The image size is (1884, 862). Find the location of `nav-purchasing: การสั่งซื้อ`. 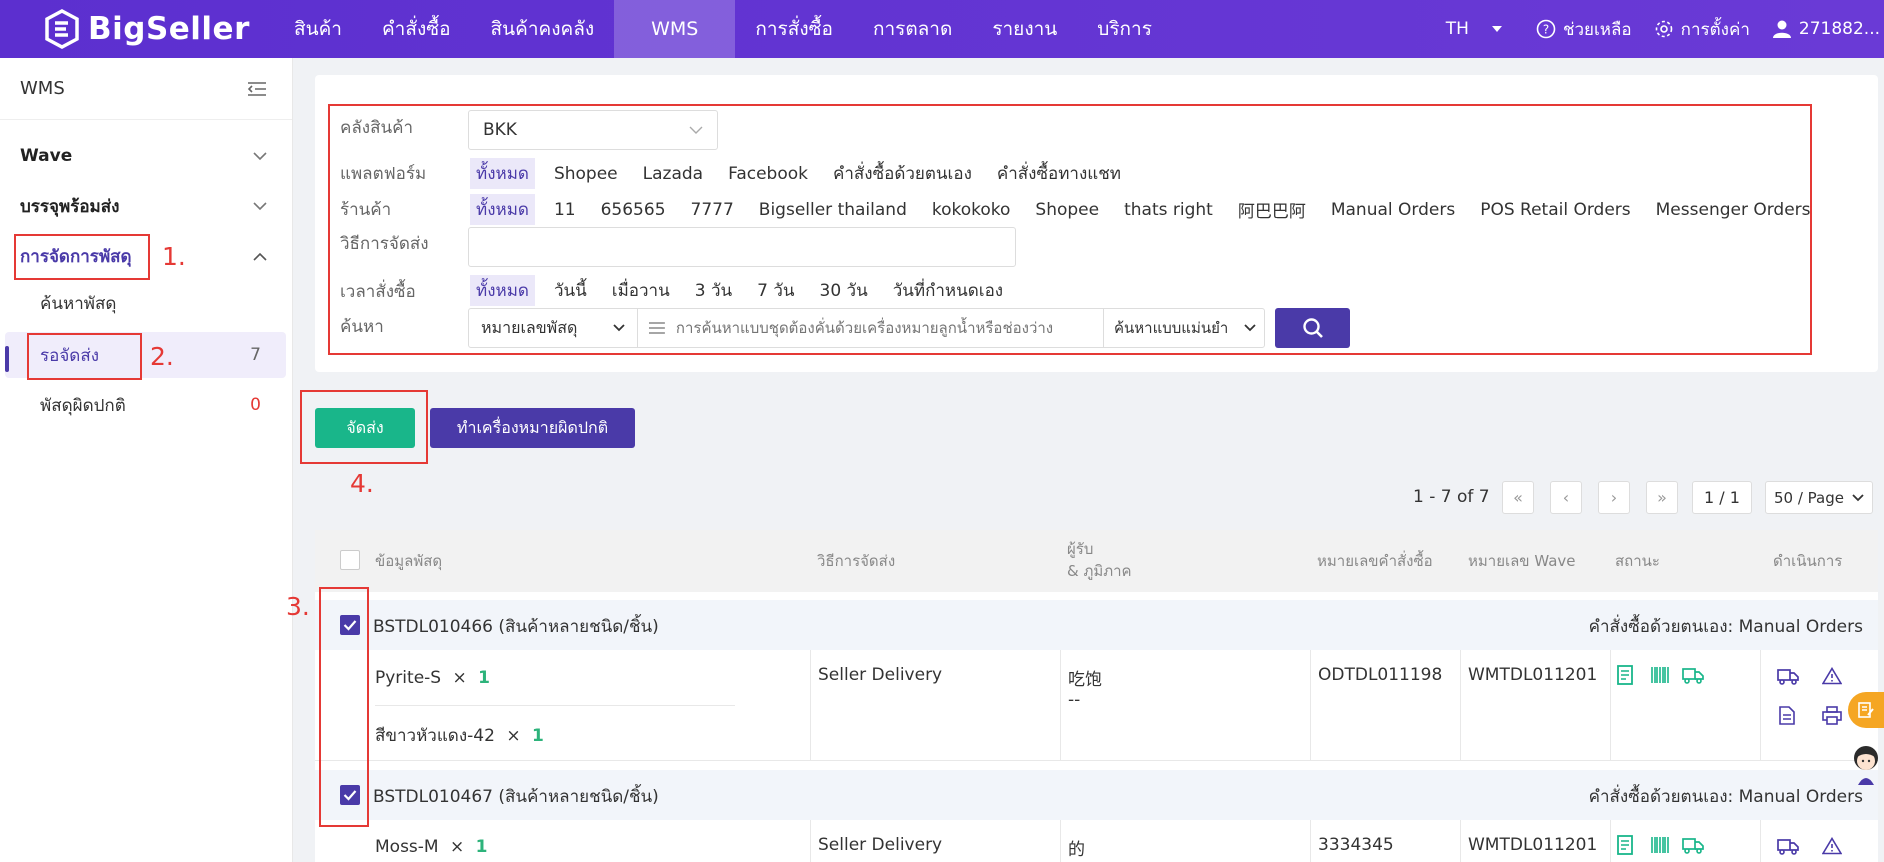

nav-purchasing: การสั่งซื้อ is located at coordinates (794, 29).